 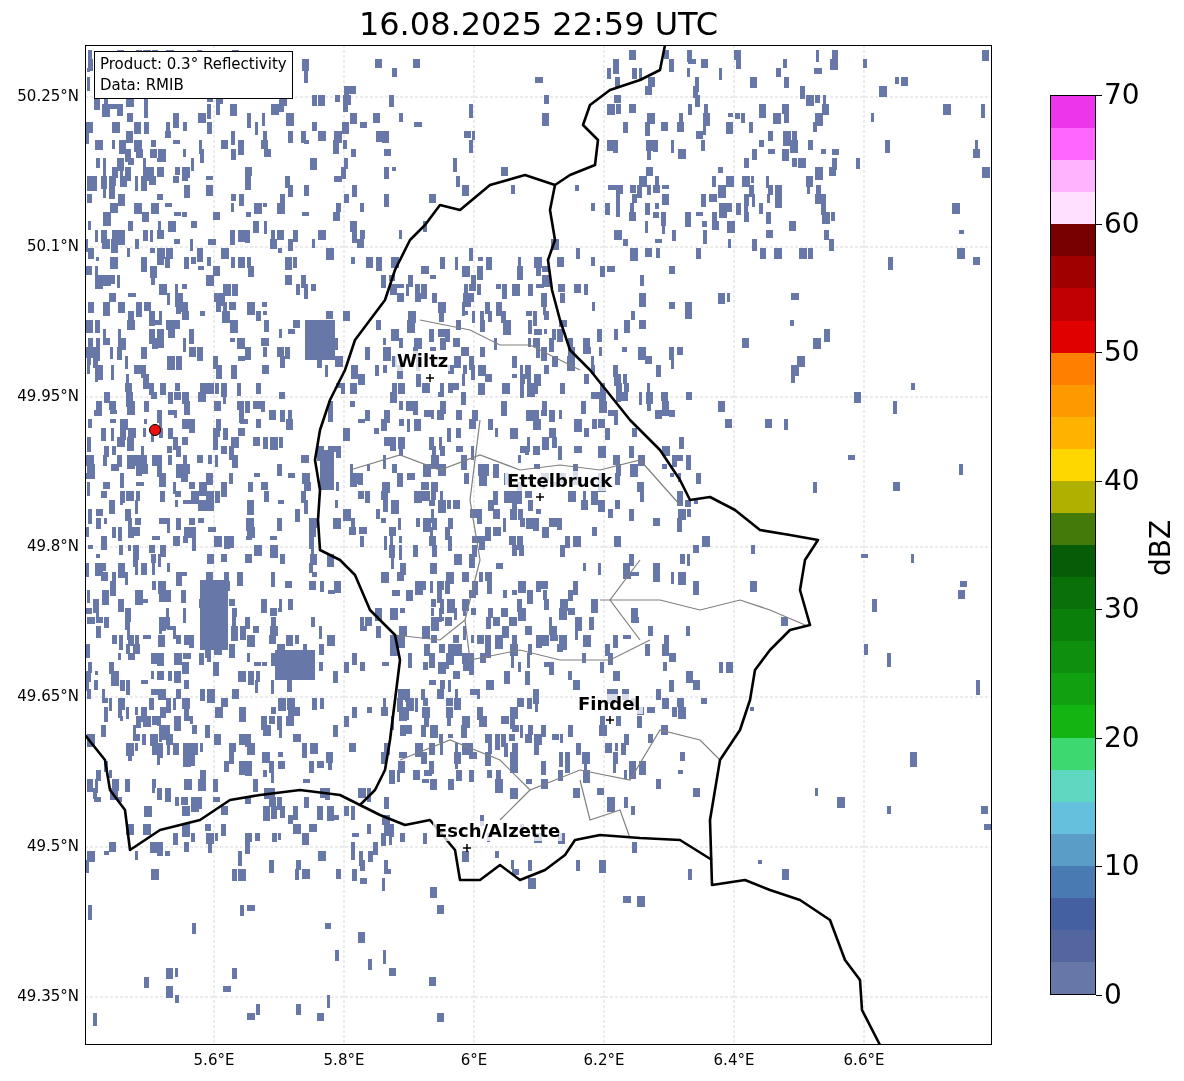 What do you see at coordinates (1122, 866) in the screenshot?
I see `colorbar-tick-label: 10` at bounding box center [1122, 866].